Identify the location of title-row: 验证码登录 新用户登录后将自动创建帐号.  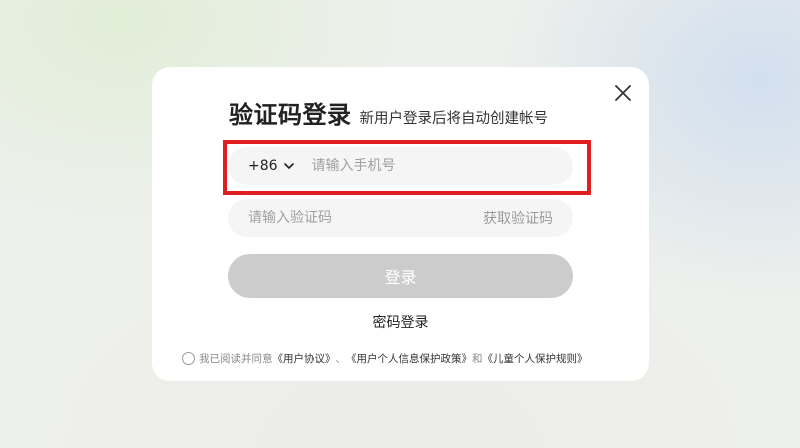
(388, 112).